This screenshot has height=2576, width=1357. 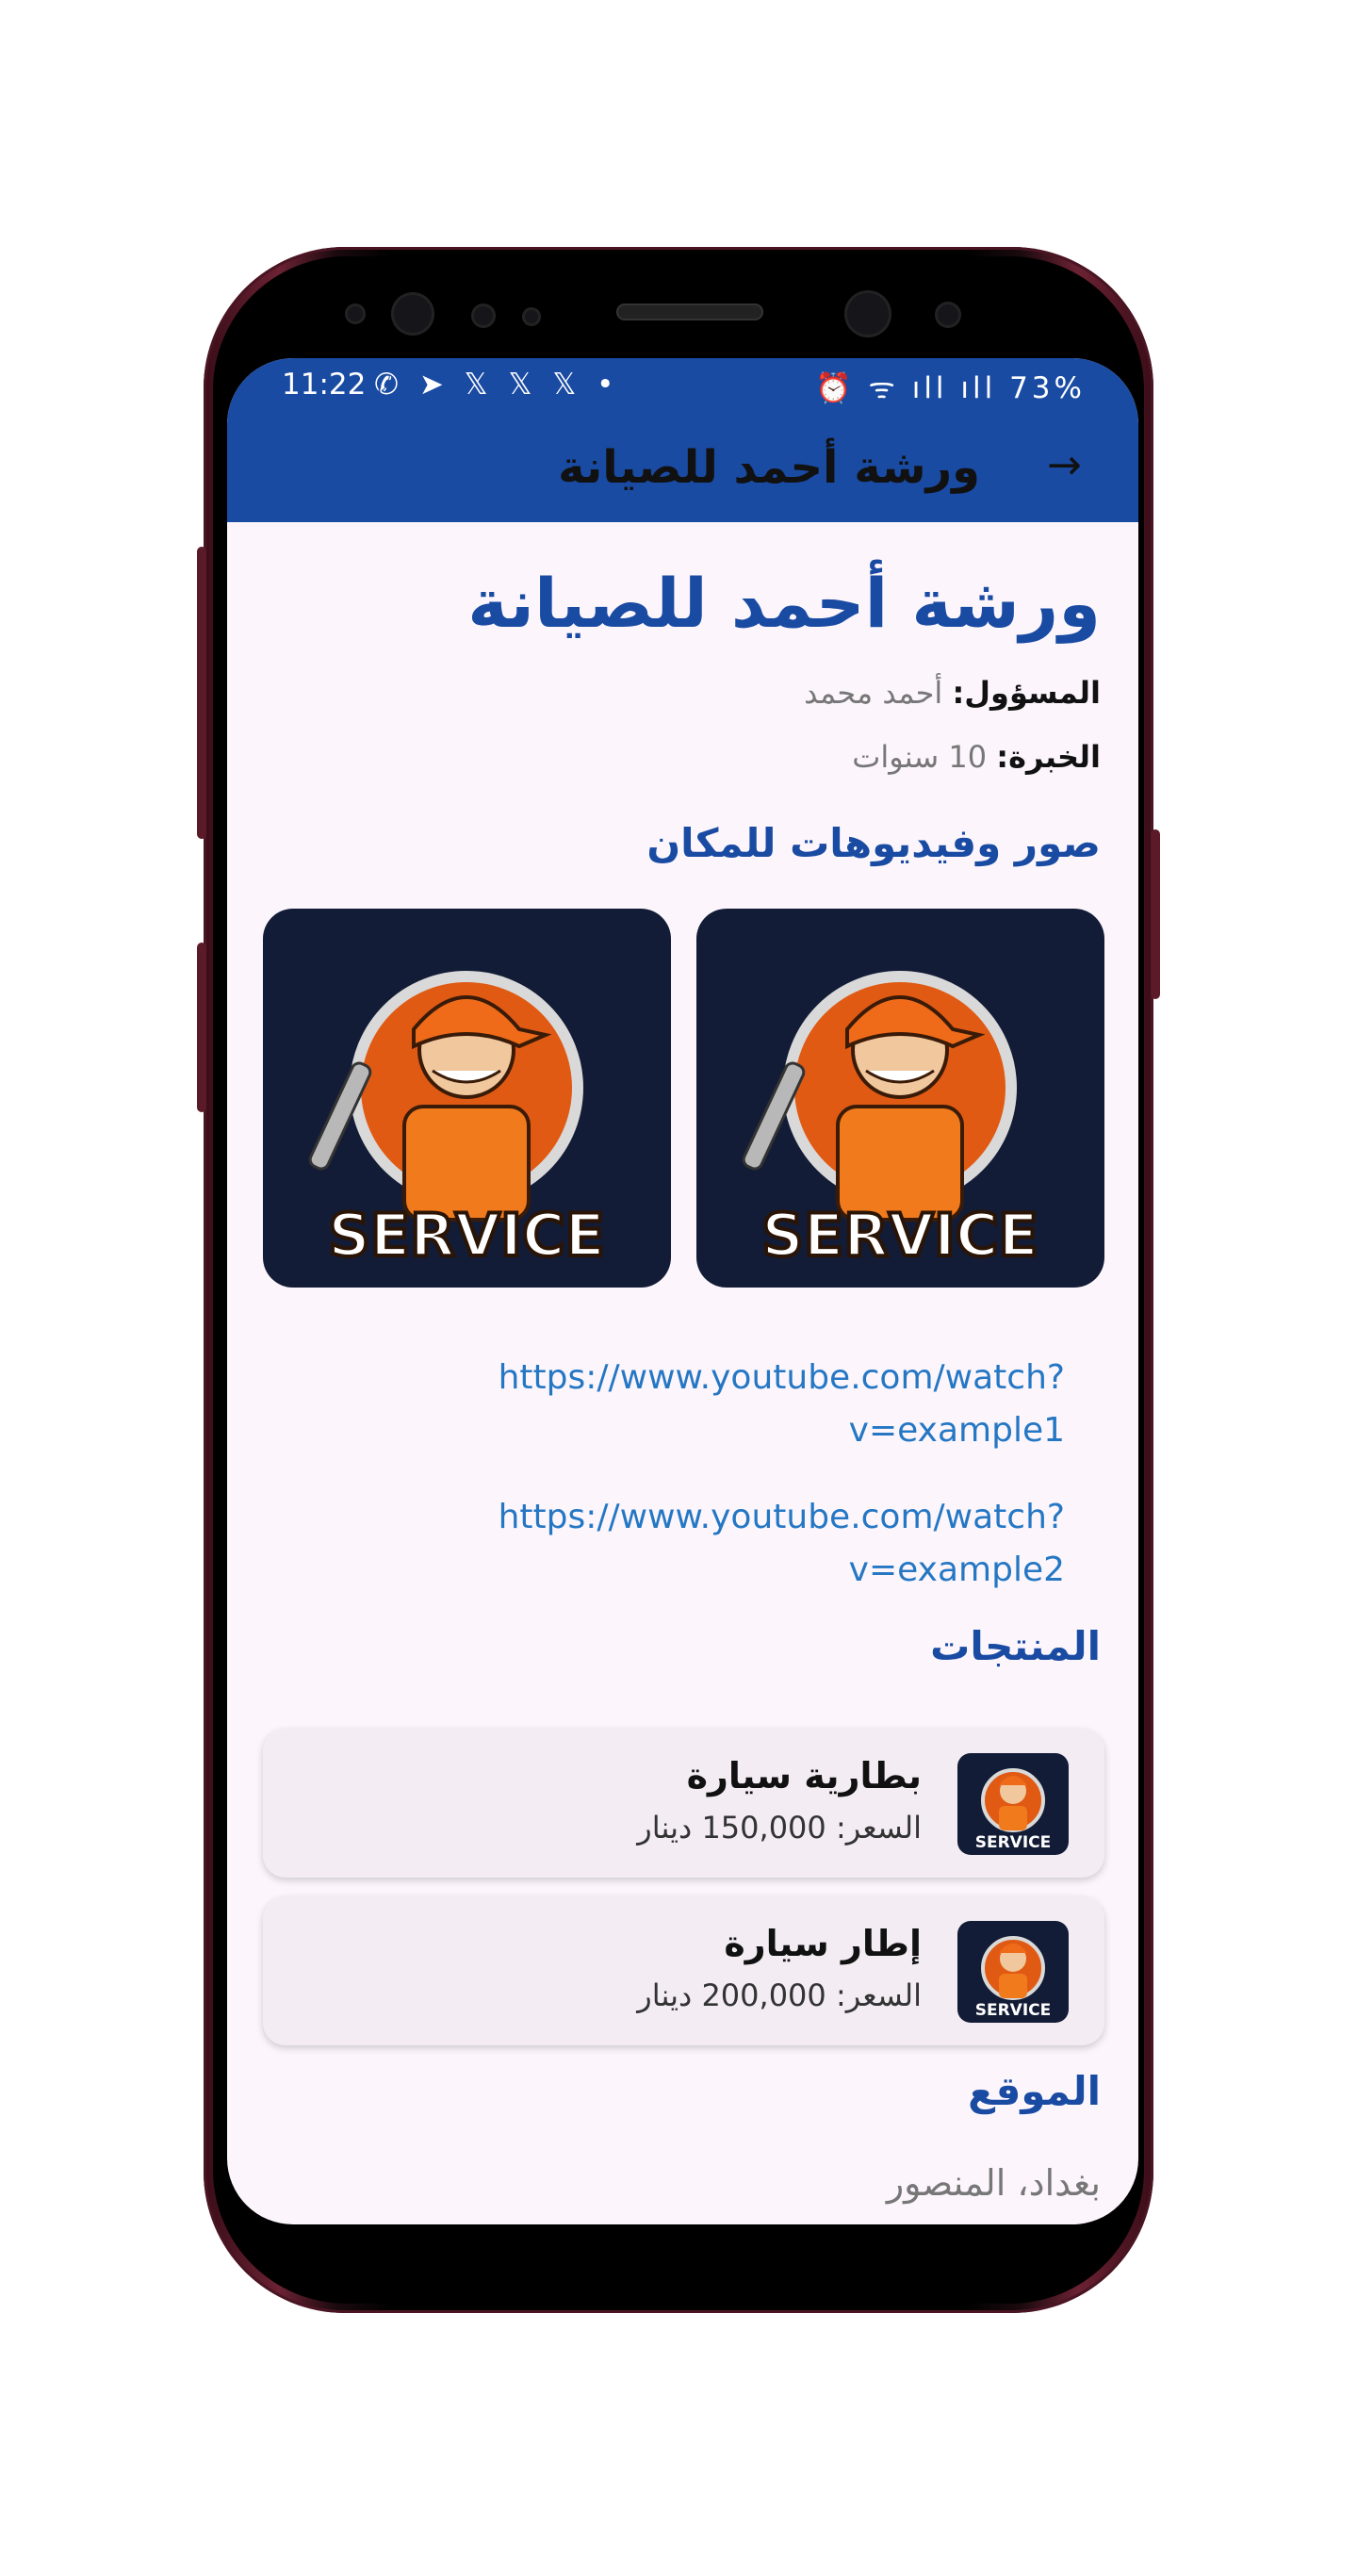 I want to click on app-bar: ورشة أحمد للصيانة →, so click(x=682, y=471).